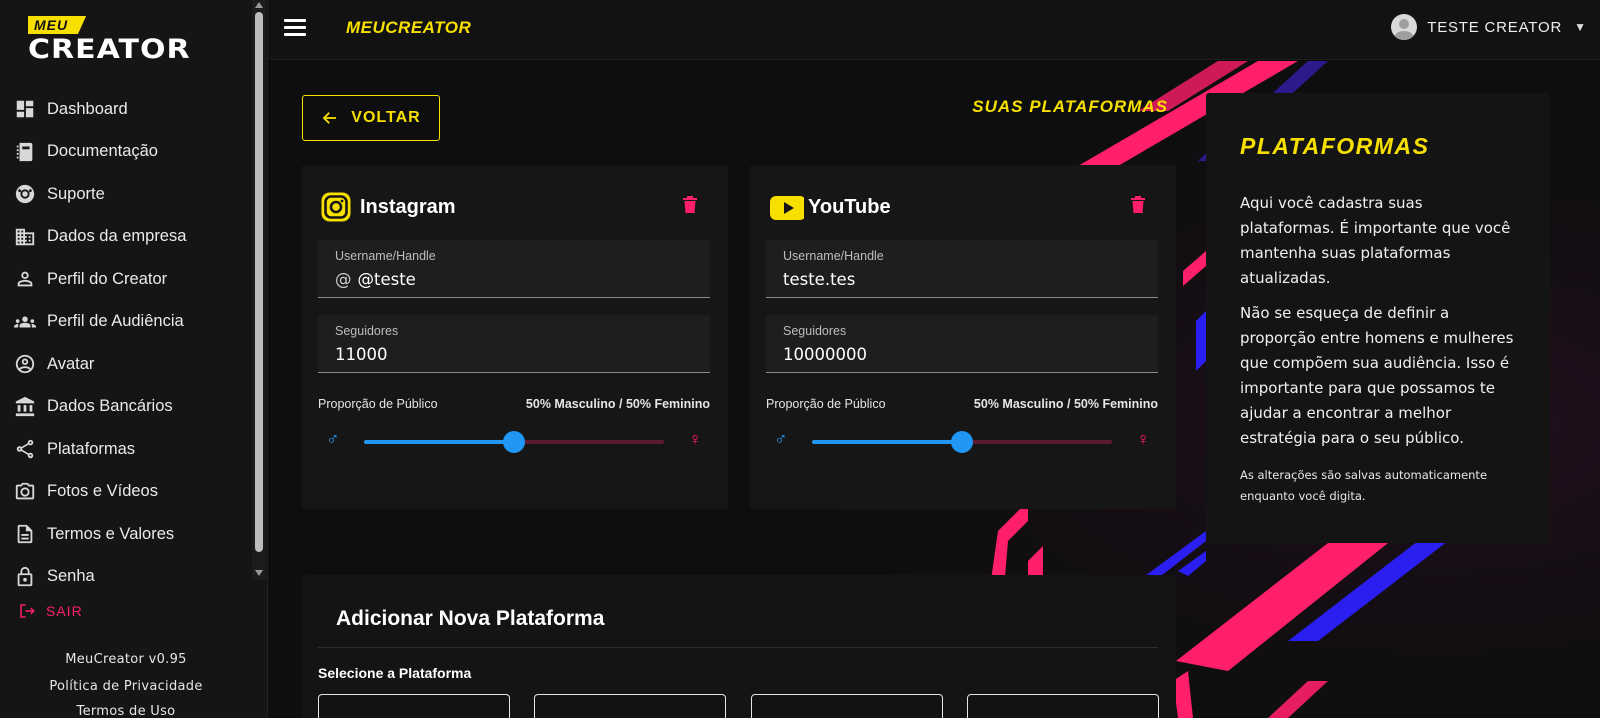  I want to click on instagram-icon, so click(336, 207).